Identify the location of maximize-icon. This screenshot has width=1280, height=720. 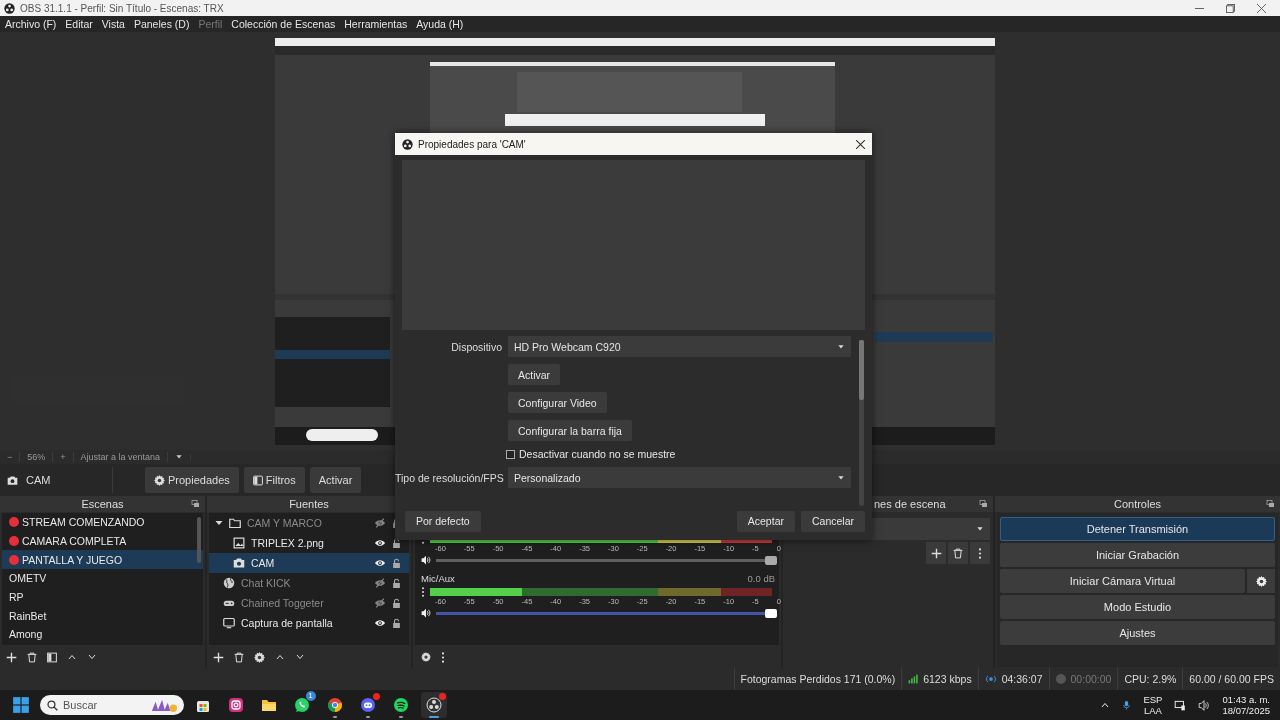
(1230, 8).